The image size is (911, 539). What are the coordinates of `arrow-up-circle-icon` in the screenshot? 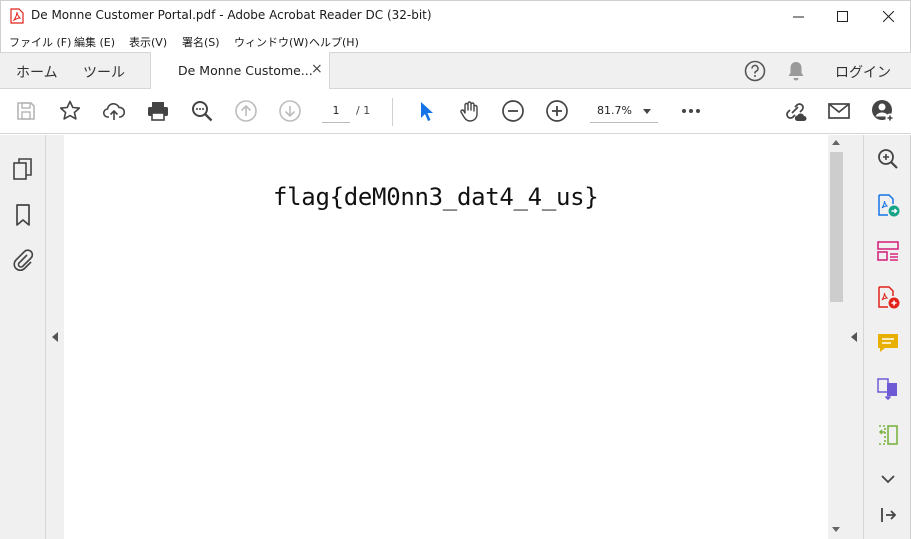 It's located at (246, 111).